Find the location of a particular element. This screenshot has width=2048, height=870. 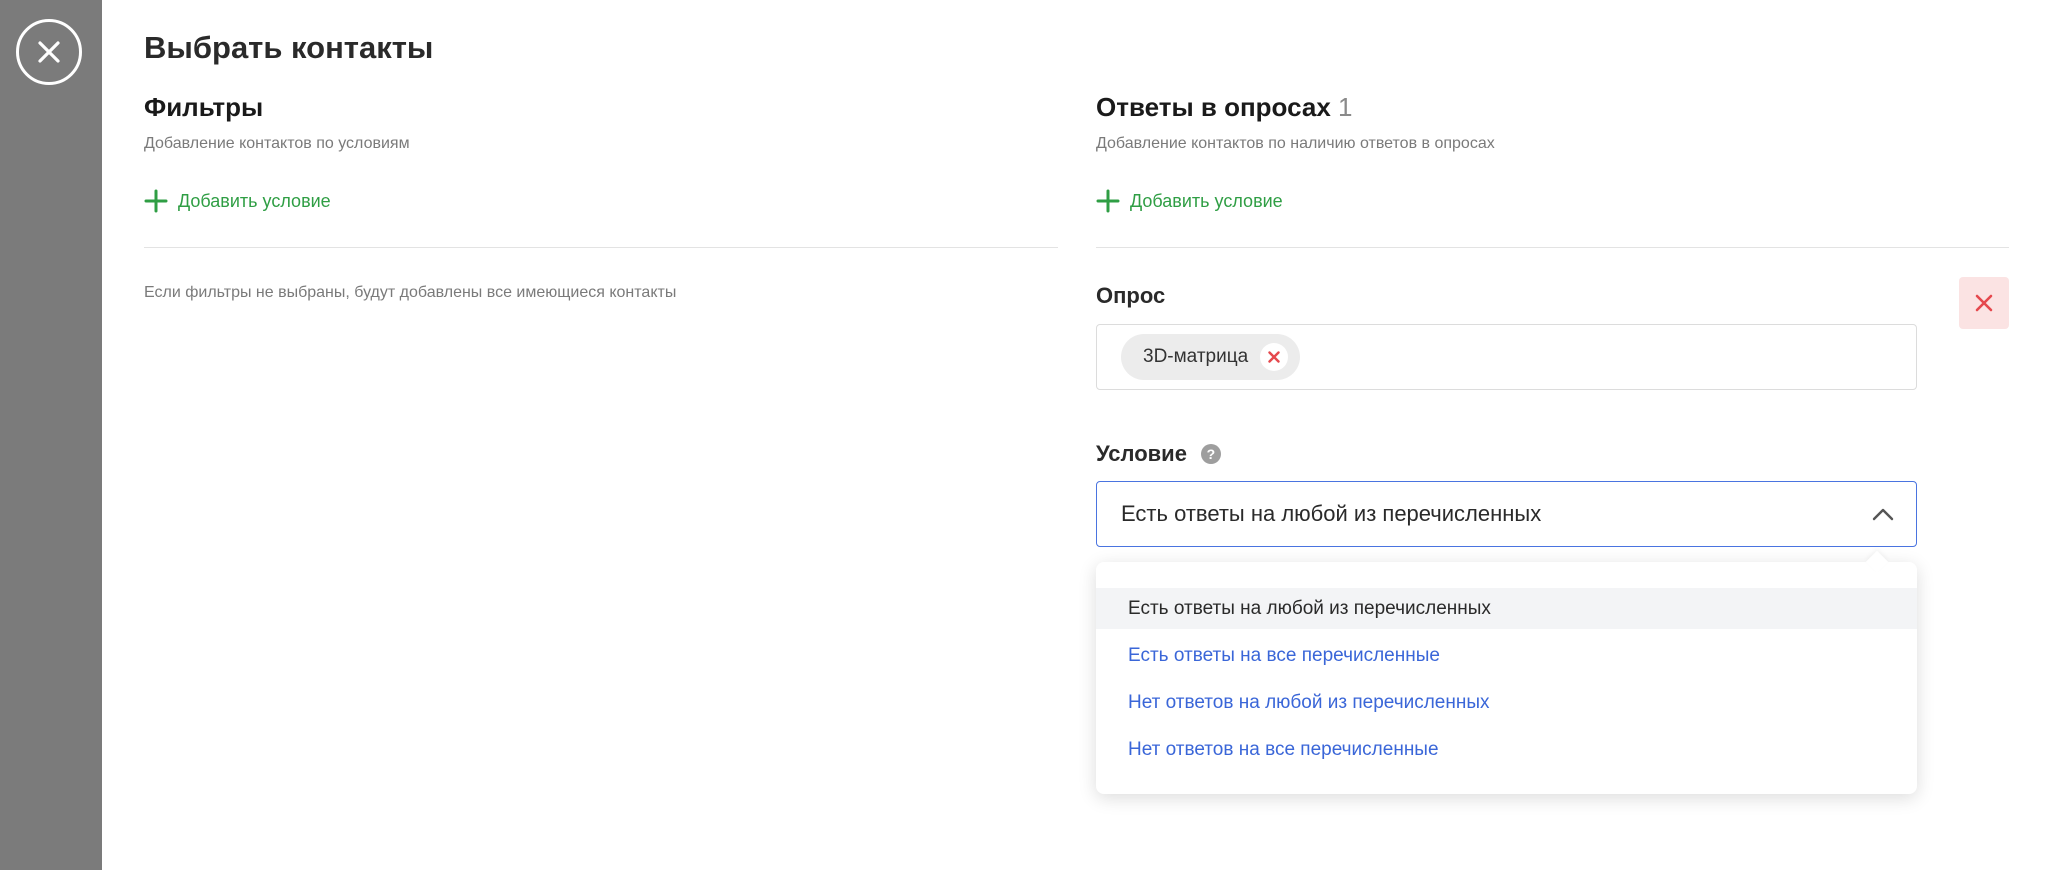

question-icon: ? is located at coordinates (1210, 454).